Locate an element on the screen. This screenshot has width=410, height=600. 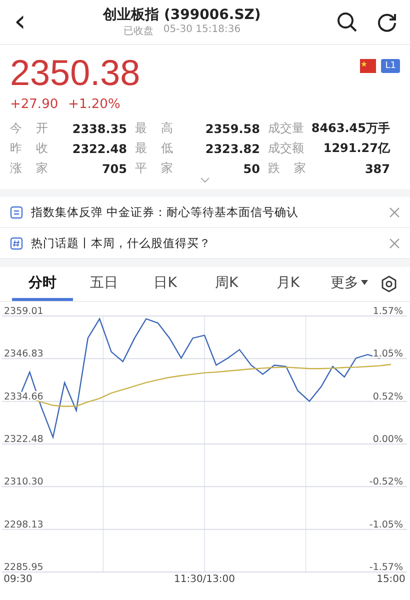
period-tab: 周K is located at coordinates (227, 284).